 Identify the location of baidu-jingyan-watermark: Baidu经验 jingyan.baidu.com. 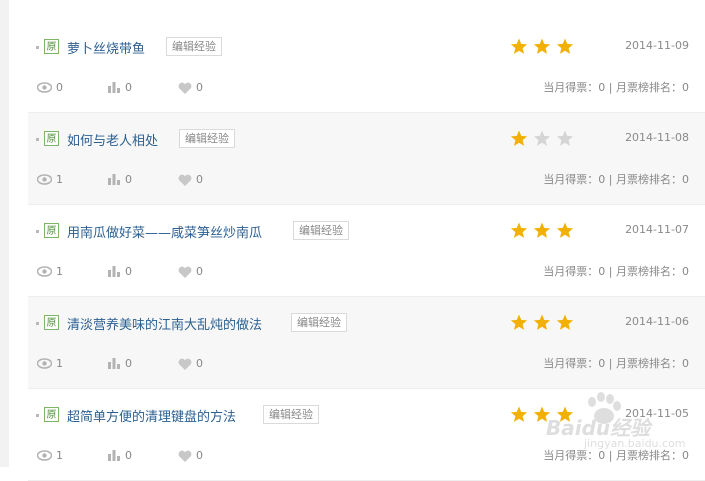
(613, 423).